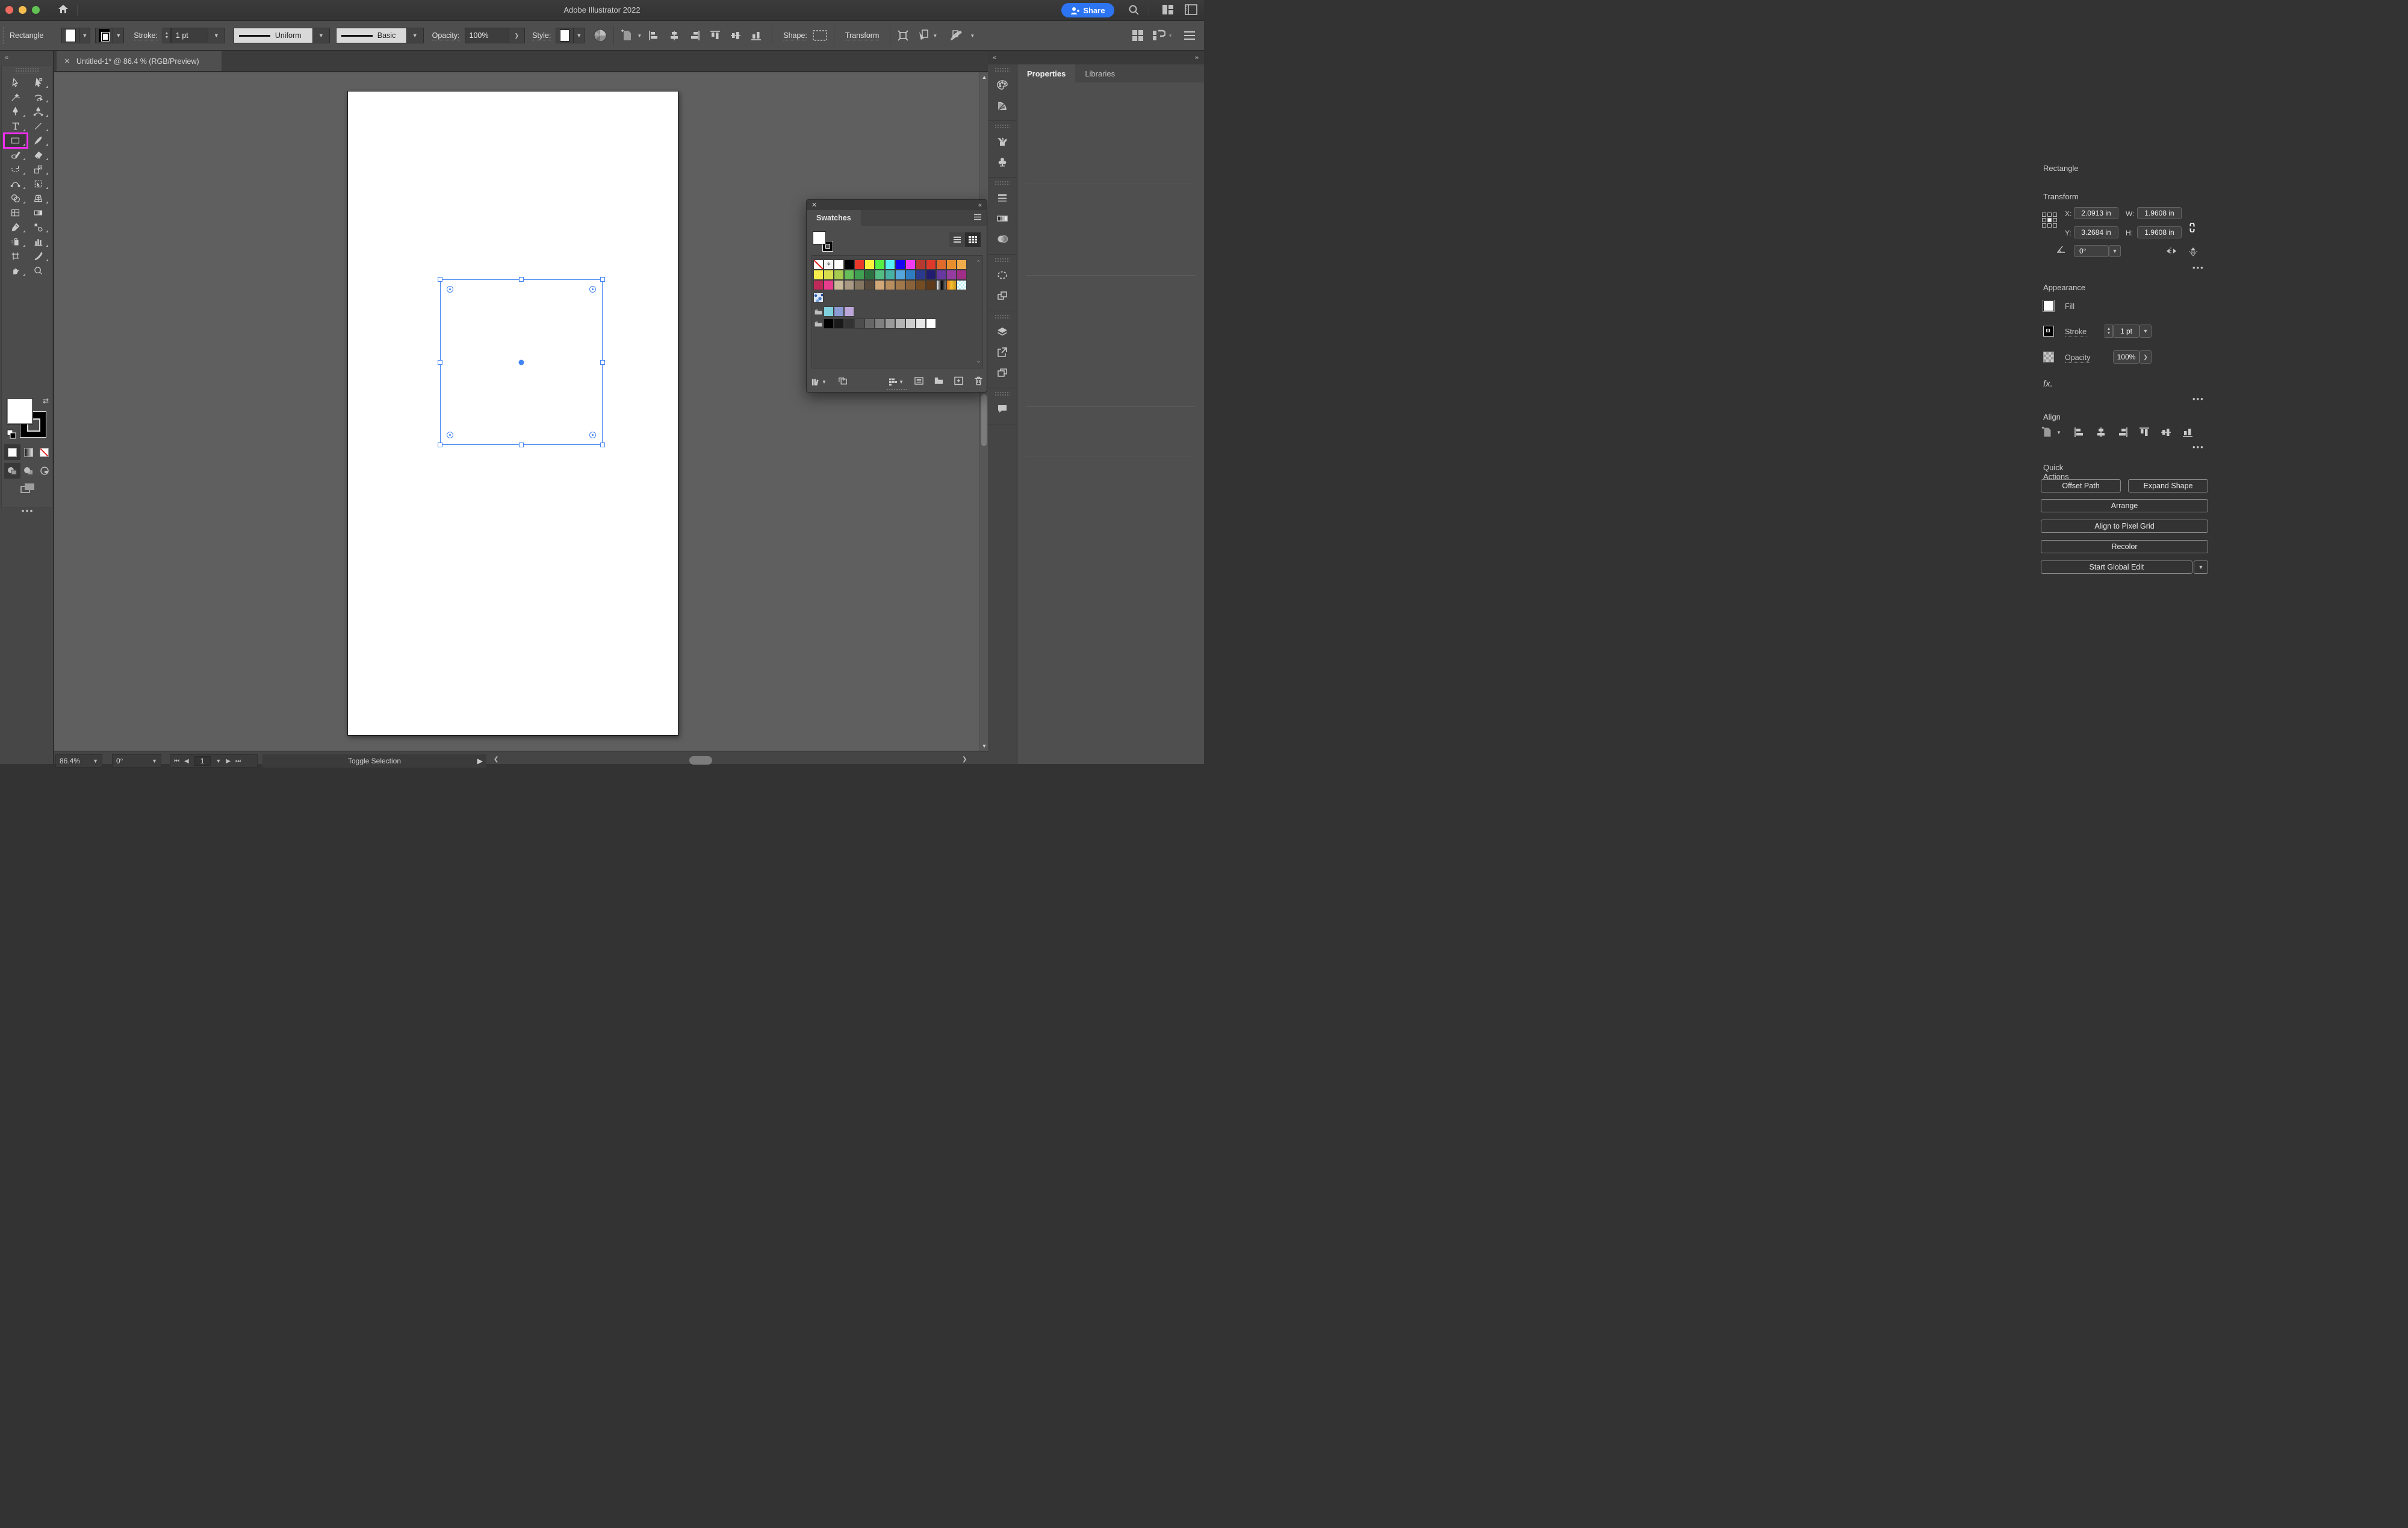  What do you see at coordinates (15, 83) in the screenshot?
I see `selection-tool-icon` at bounding box center [15, 83].